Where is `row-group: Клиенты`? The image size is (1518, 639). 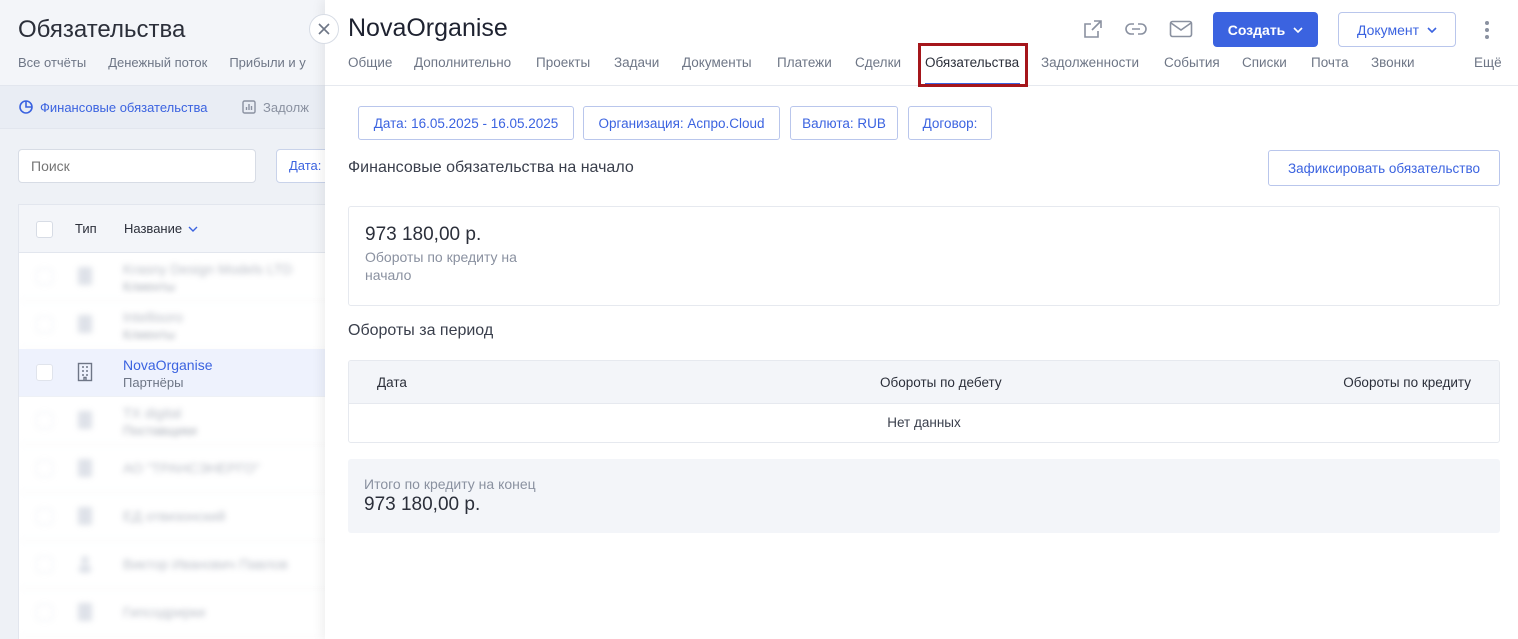
row-group: Клиенты is located at coordinates (149, 334).